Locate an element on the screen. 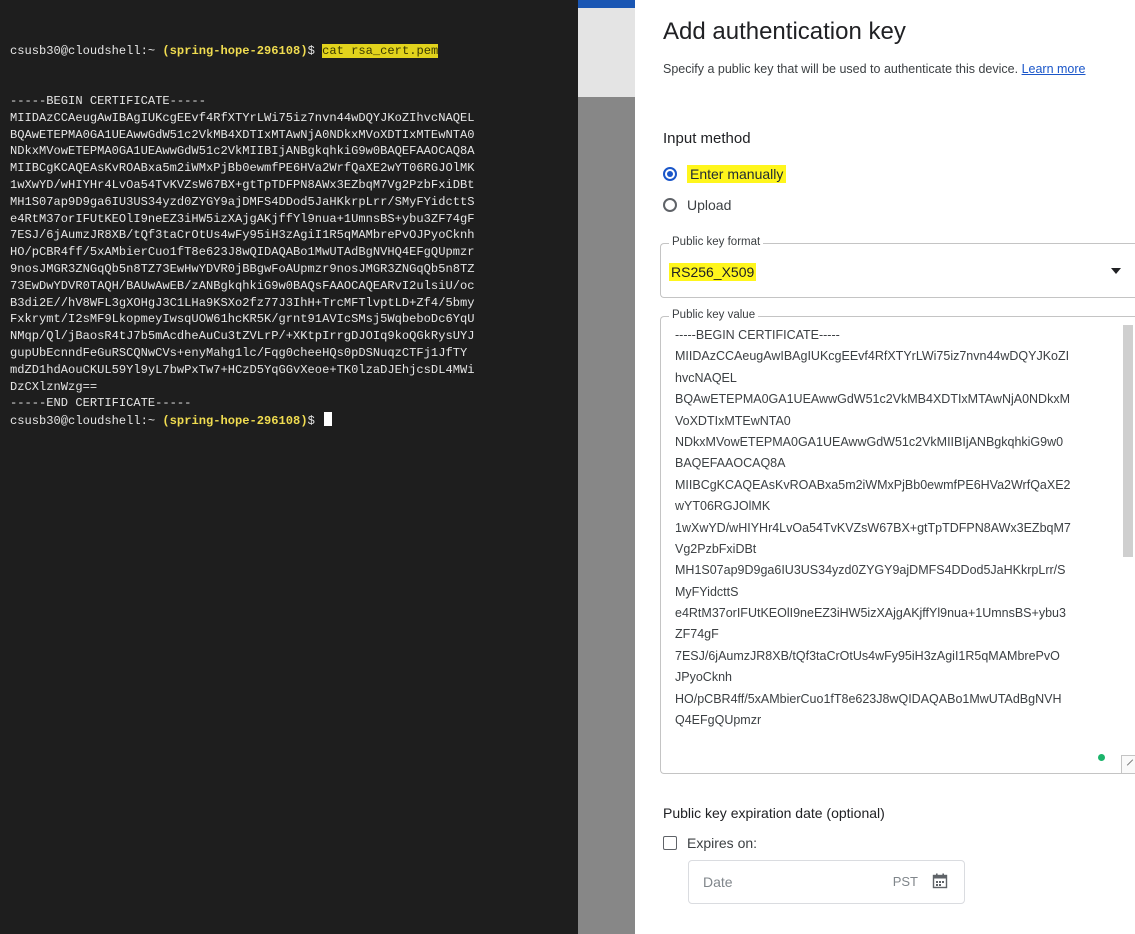  key-value-line: ZF74gF is located at coordinates (697, 634).